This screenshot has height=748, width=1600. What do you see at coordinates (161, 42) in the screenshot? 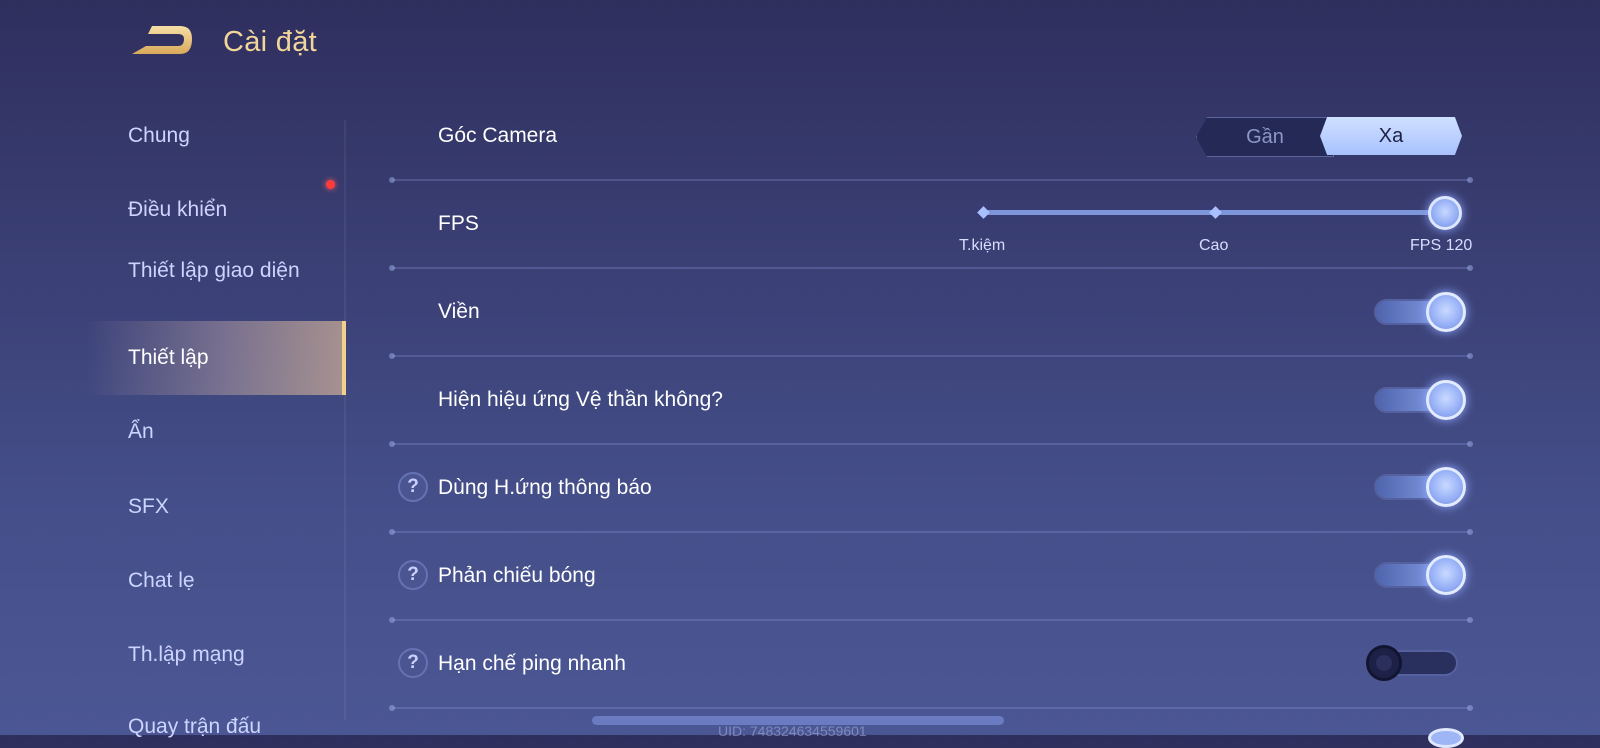
I see `back-arrow-icon` at bounding box center [161, 42].